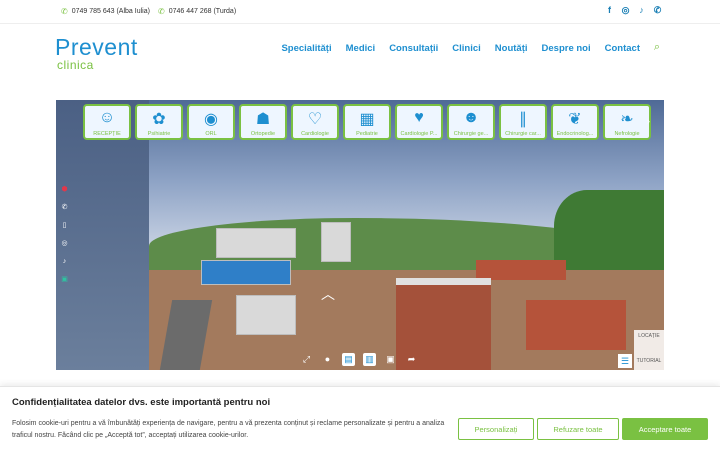 Image resolution: width=720 pixels, height=450 pixels. I want to click on chevron-up-icon: ︿, so click(328, 294).